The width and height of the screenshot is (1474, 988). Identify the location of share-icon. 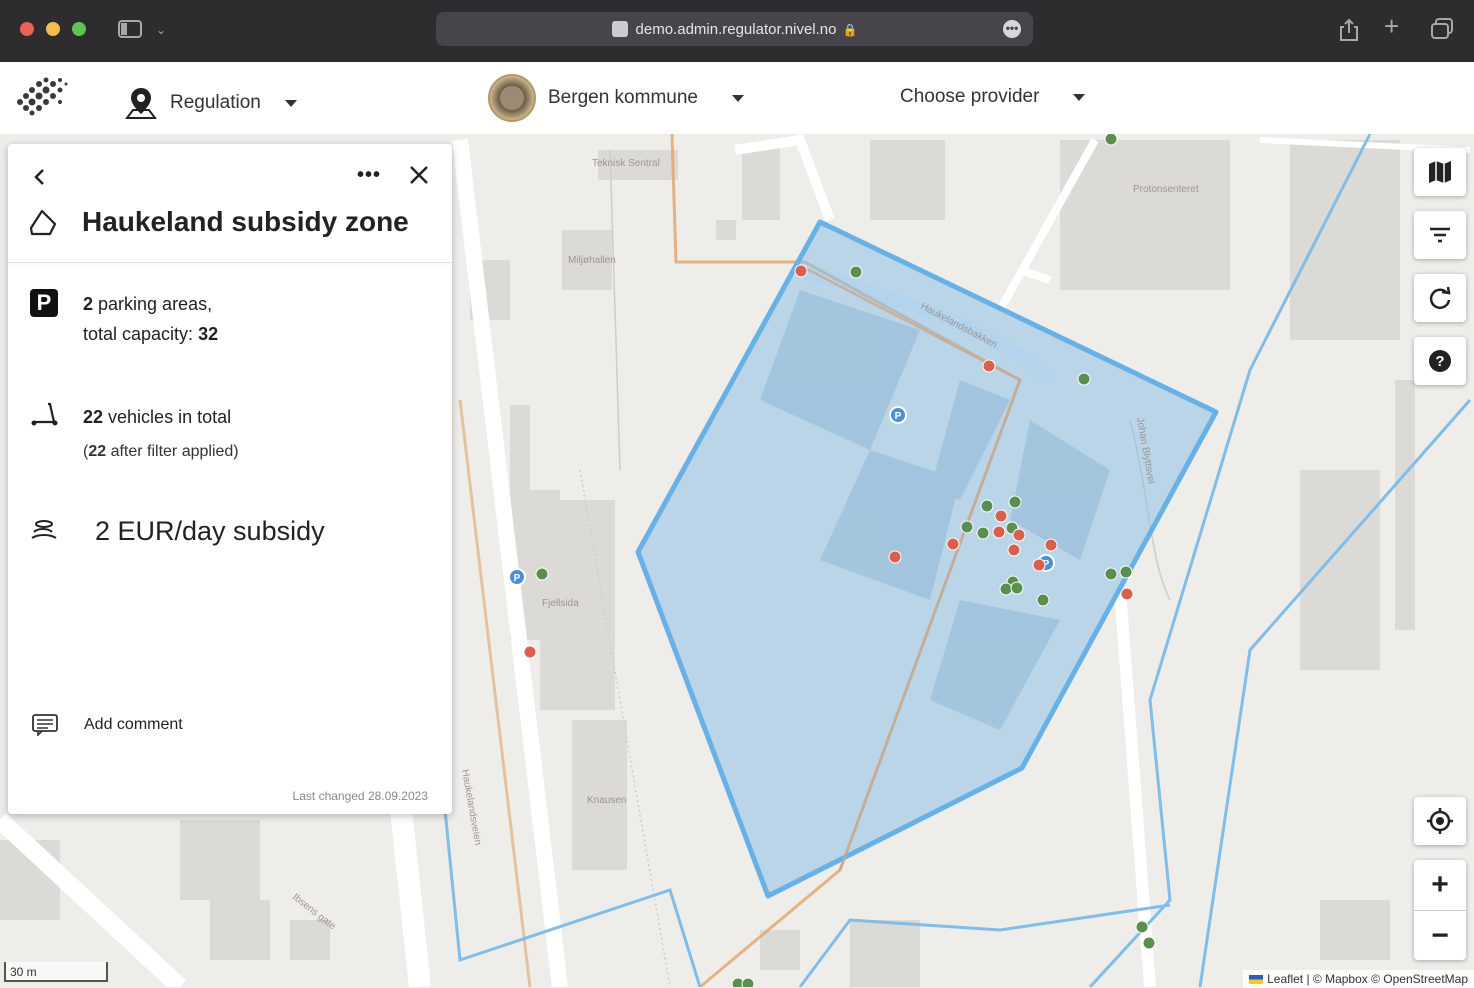
(1349, 32).